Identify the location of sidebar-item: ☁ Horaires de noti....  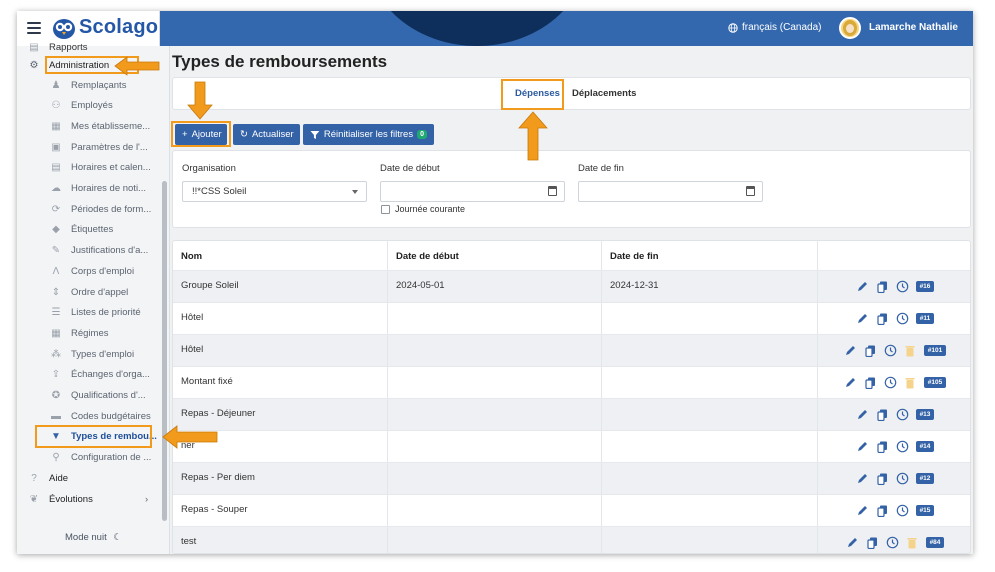
(92, 189).